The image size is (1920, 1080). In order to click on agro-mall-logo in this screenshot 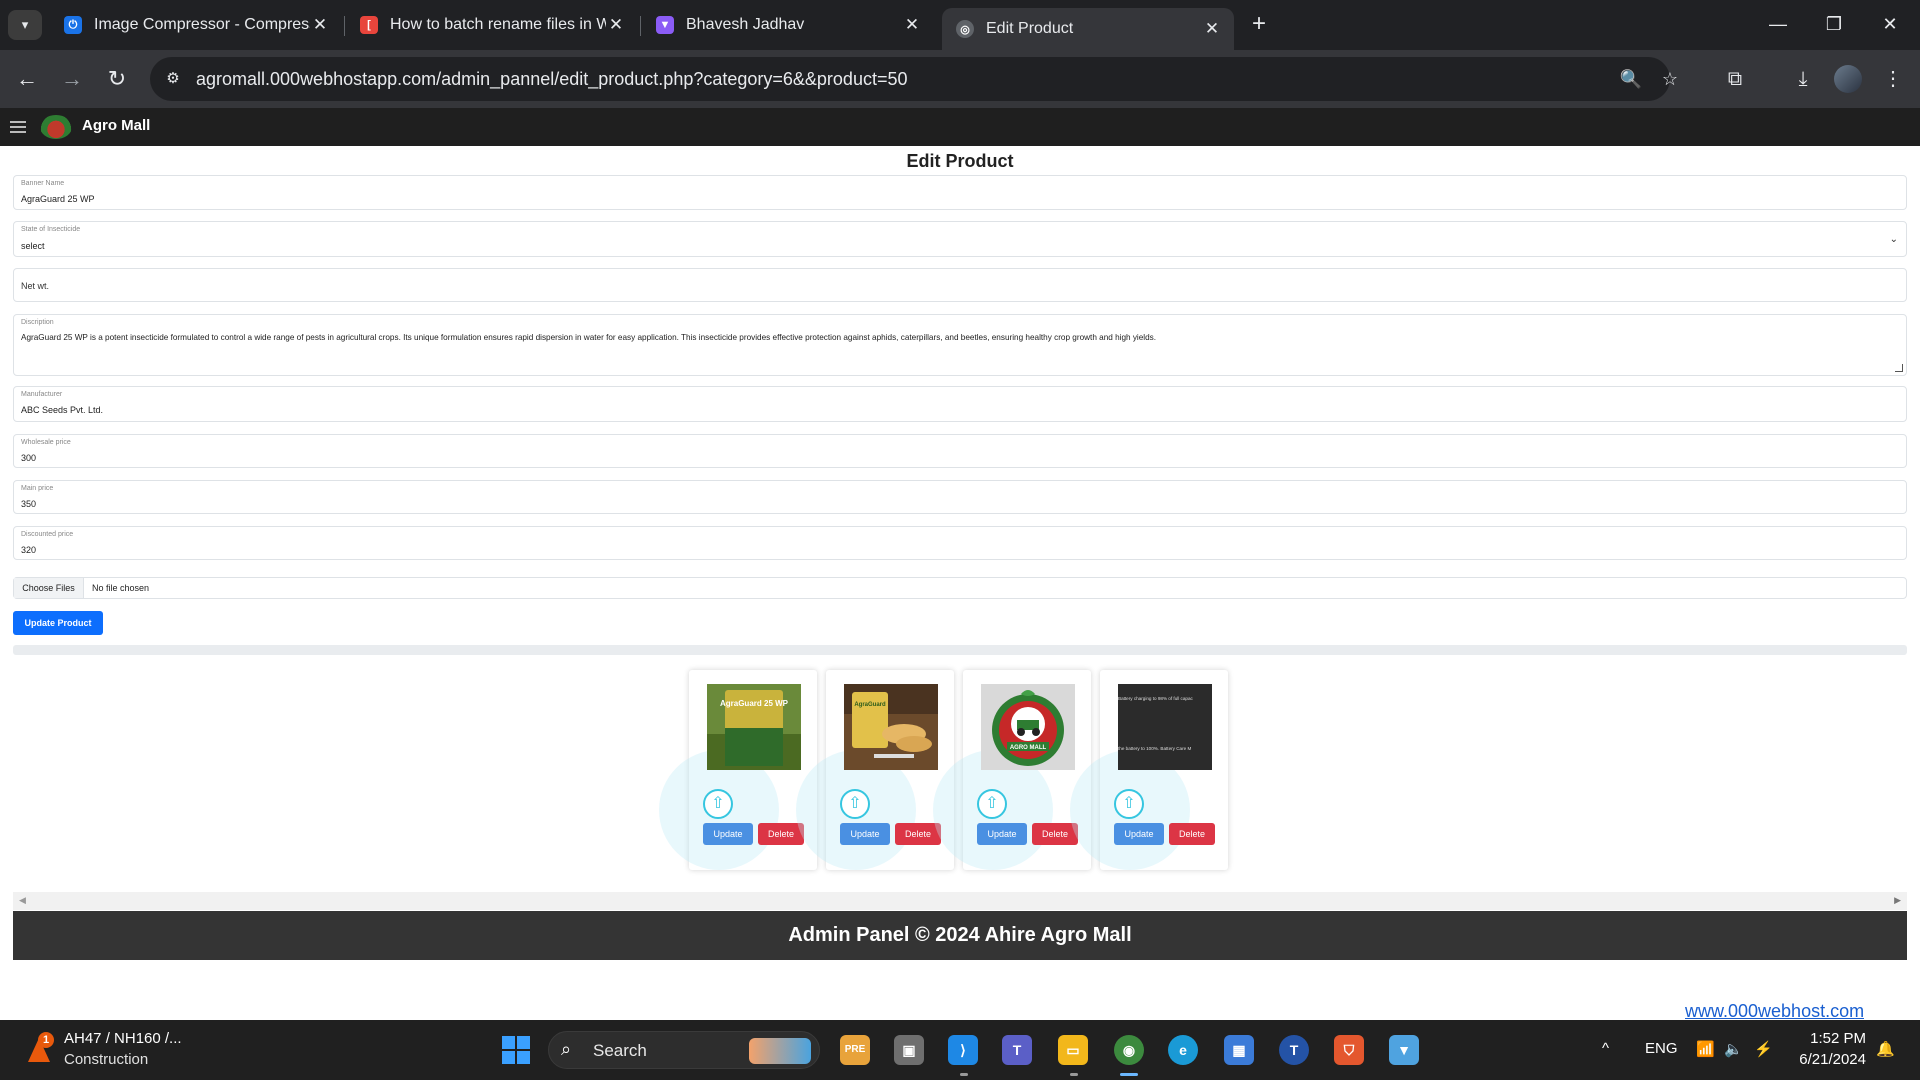, I will do `click(56, 127)`.